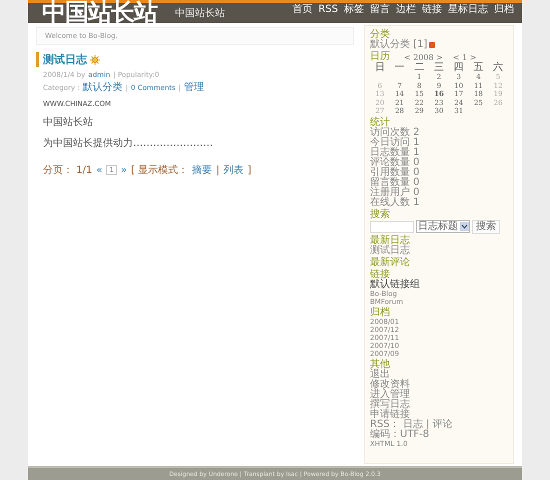 The width and height of the screenshot is (550, 480). I want to click on sidebar-item: 留言数量 0, so click(395, 183).